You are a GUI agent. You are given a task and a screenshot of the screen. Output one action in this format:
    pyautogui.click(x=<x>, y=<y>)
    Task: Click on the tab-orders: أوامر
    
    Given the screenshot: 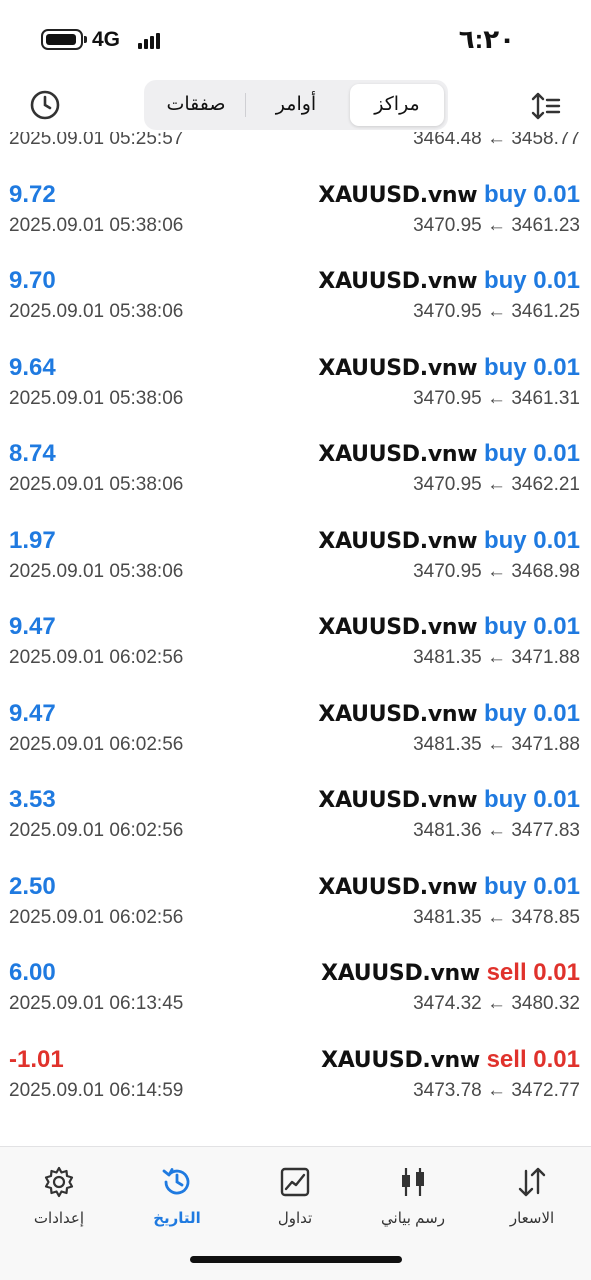 What is the action you would take?
    pyautogui.click(x=296, y=105)
    